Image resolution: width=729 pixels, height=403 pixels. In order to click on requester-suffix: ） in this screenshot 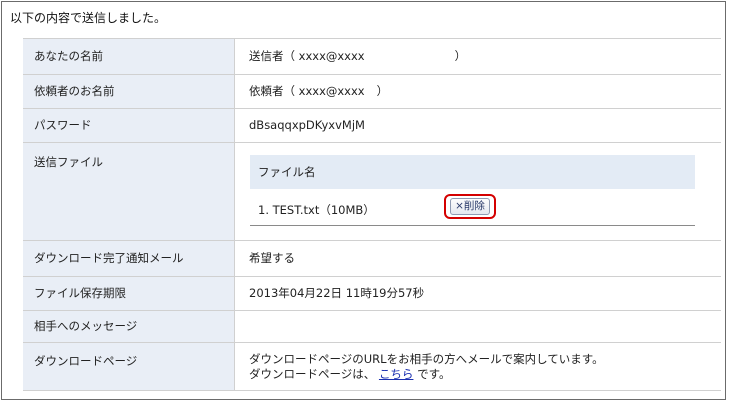, I will do `click(382, 91)`.